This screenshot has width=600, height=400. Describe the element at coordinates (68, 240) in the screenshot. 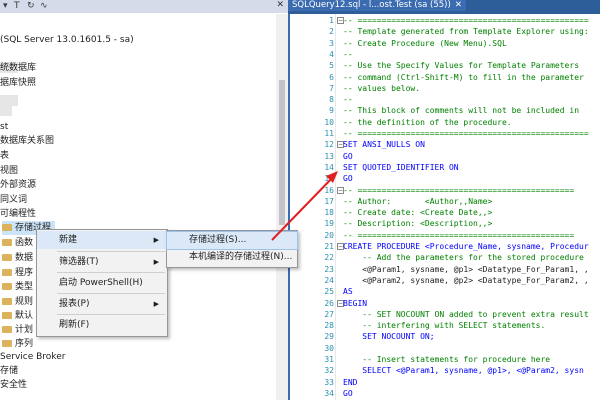

I see `menu-item-label: 新建` at that location.